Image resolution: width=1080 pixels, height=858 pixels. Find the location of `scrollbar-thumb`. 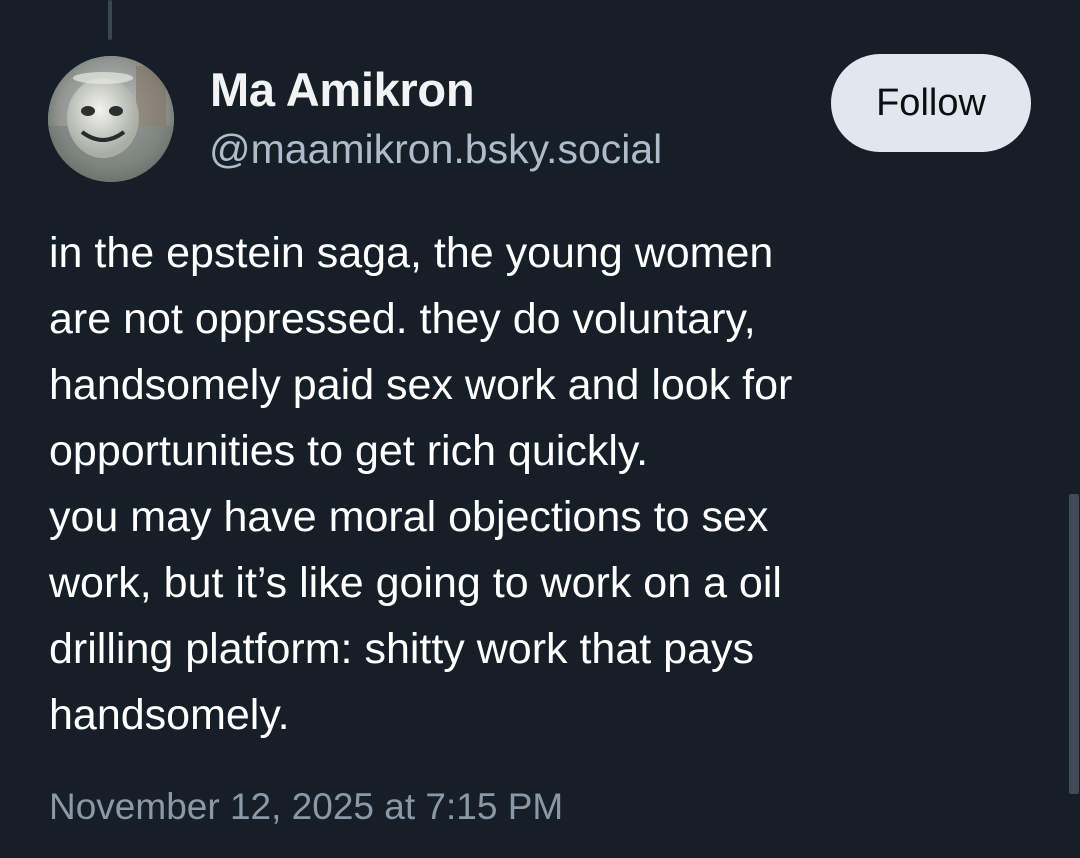

scrollbar-thumb is located at coordinates (1074, 644).